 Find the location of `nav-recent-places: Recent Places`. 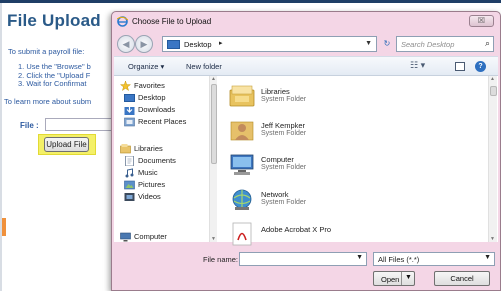

nav-recent-places: Recent Places is located at coordinates (162, 121).